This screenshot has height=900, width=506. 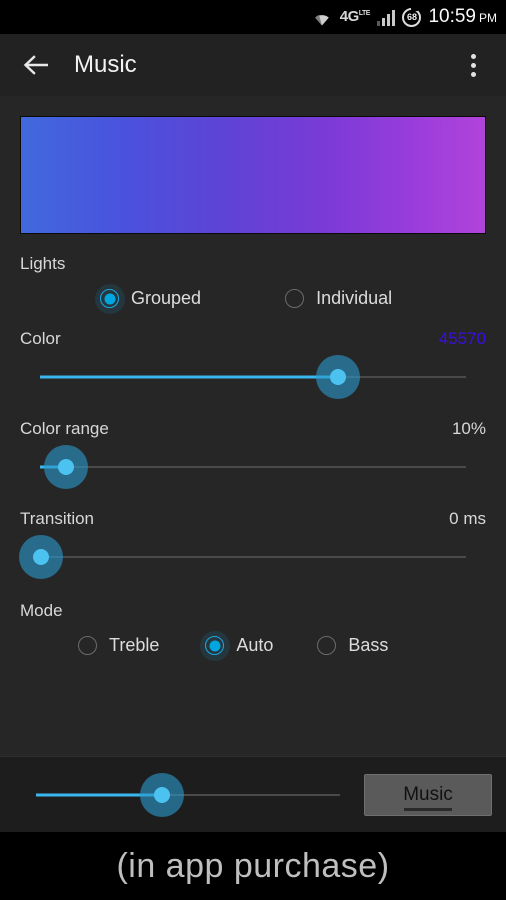 I want to click on color-slider, so click(x=253, y=377).